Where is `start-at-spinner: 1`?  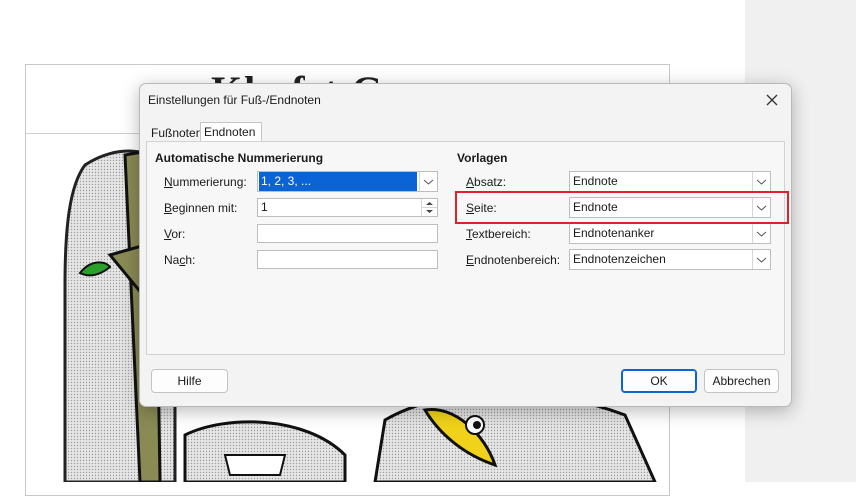
start-at-spinner: 1 is located at coordinates (347, 207).